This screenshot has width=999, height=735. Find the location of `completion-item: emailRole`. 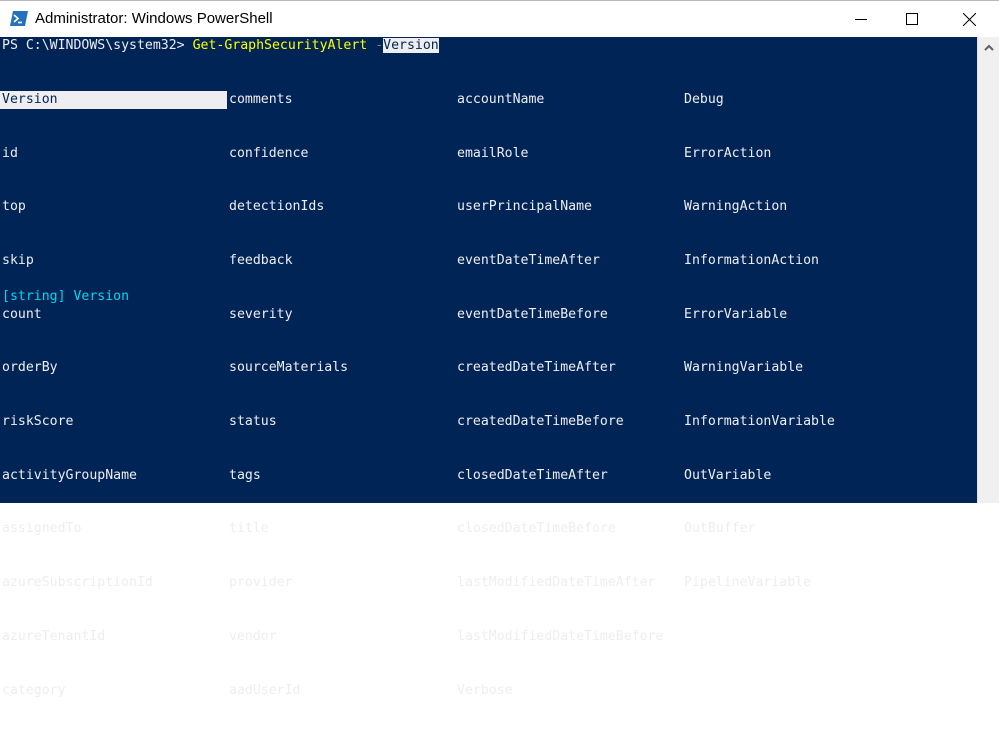

completion-item: emailRole is located at coordinates (559, 154).